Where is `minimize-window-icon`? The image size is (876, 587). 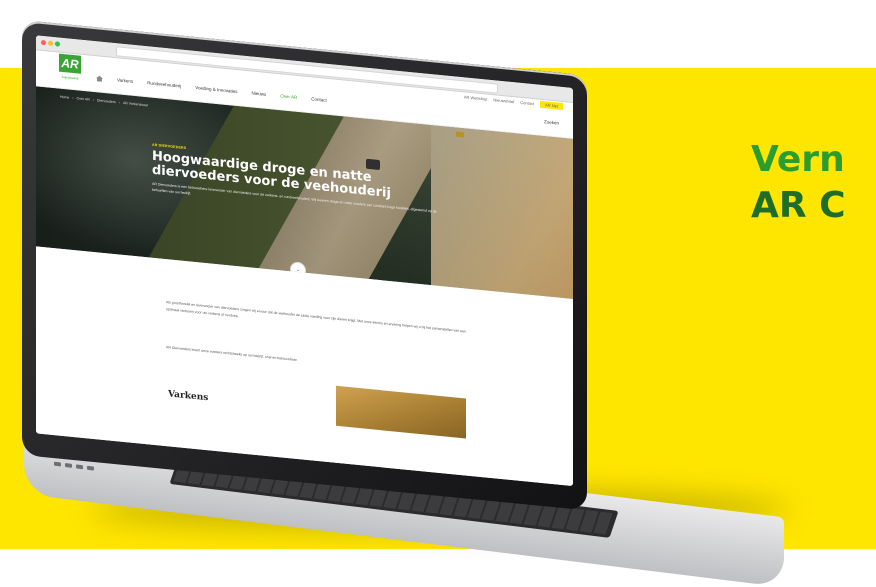 minimize-window-icon is located at coordinates (50, 43).